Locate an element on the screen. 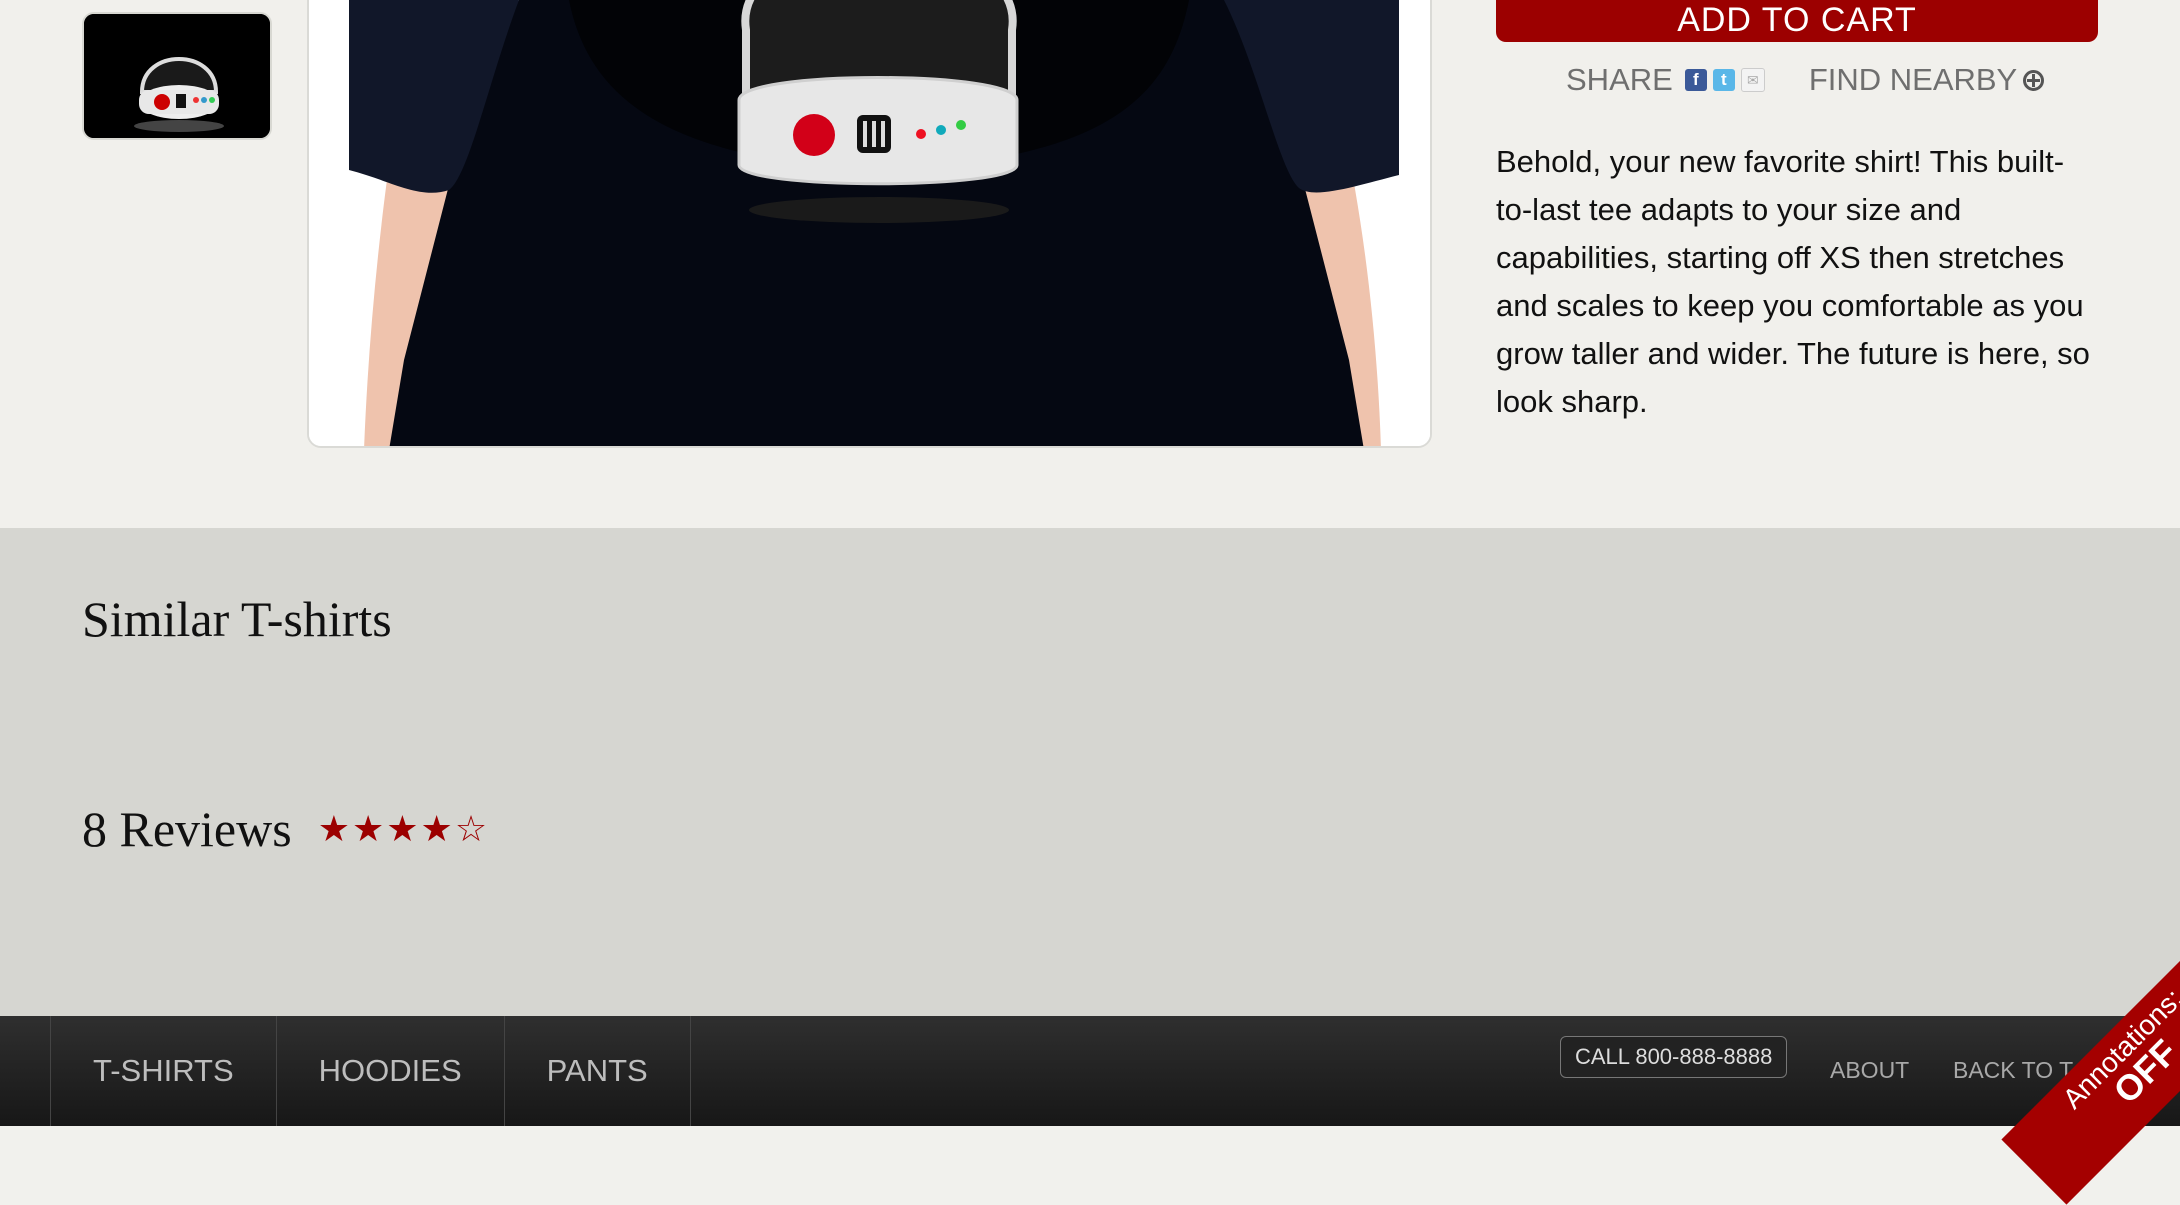 This screenshot has width=2180, height=1205. similar-tshirts-heading: Similar T-shirts is located at coordinates (237, 619).